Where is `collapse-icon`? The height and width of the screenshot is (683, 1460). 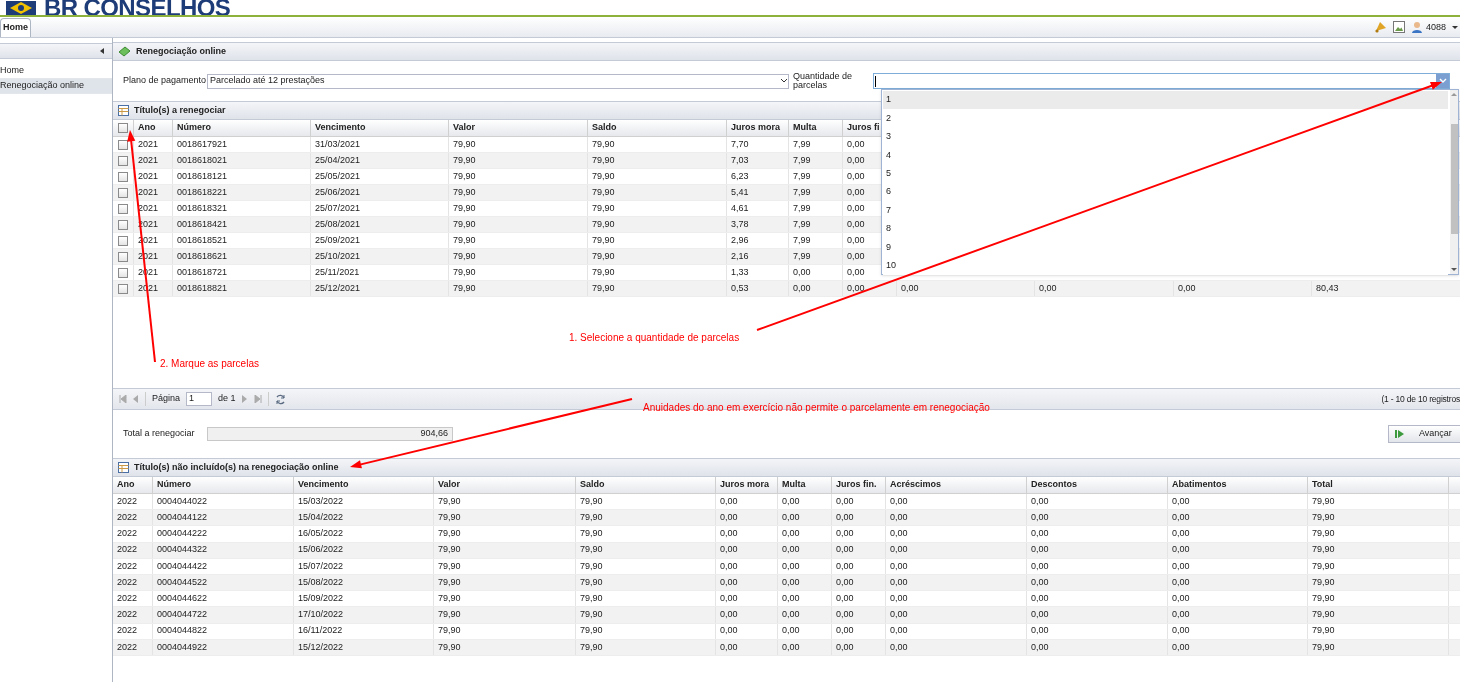
collapse-icon is located at coordinates (102, 51).